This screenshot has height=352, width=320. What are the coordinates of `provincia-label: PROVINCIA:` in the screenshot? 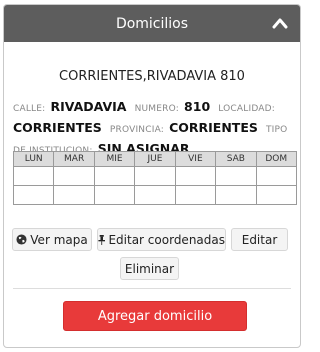 It's located at (136, 130).